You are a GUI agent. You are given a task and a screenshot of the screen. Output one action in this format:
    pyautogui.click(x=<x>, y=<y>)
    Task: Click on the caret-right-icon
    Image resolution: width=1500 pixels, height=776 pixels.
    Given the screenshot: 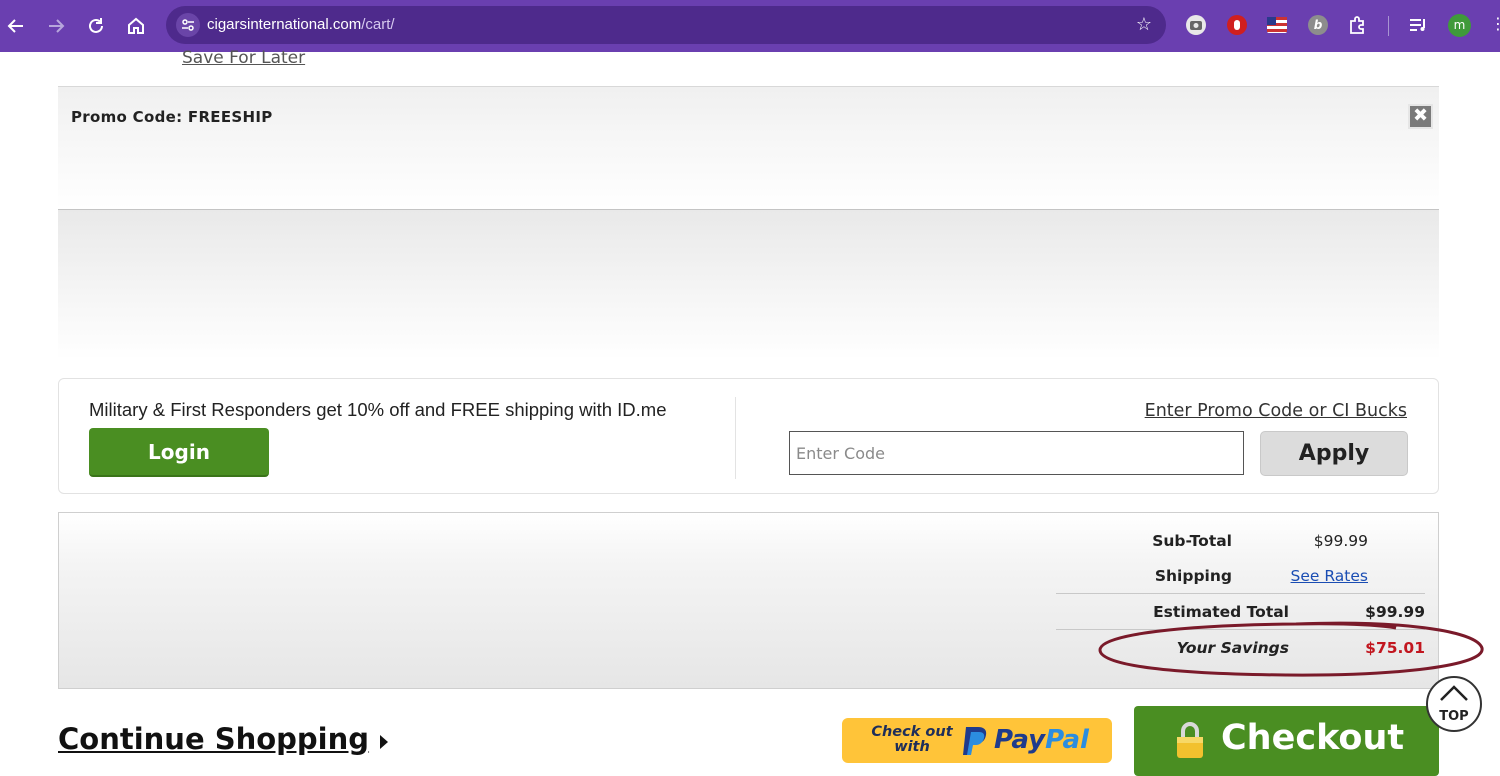 What is the action you would take?
    pyautogui.click(x=384, y=742)
    